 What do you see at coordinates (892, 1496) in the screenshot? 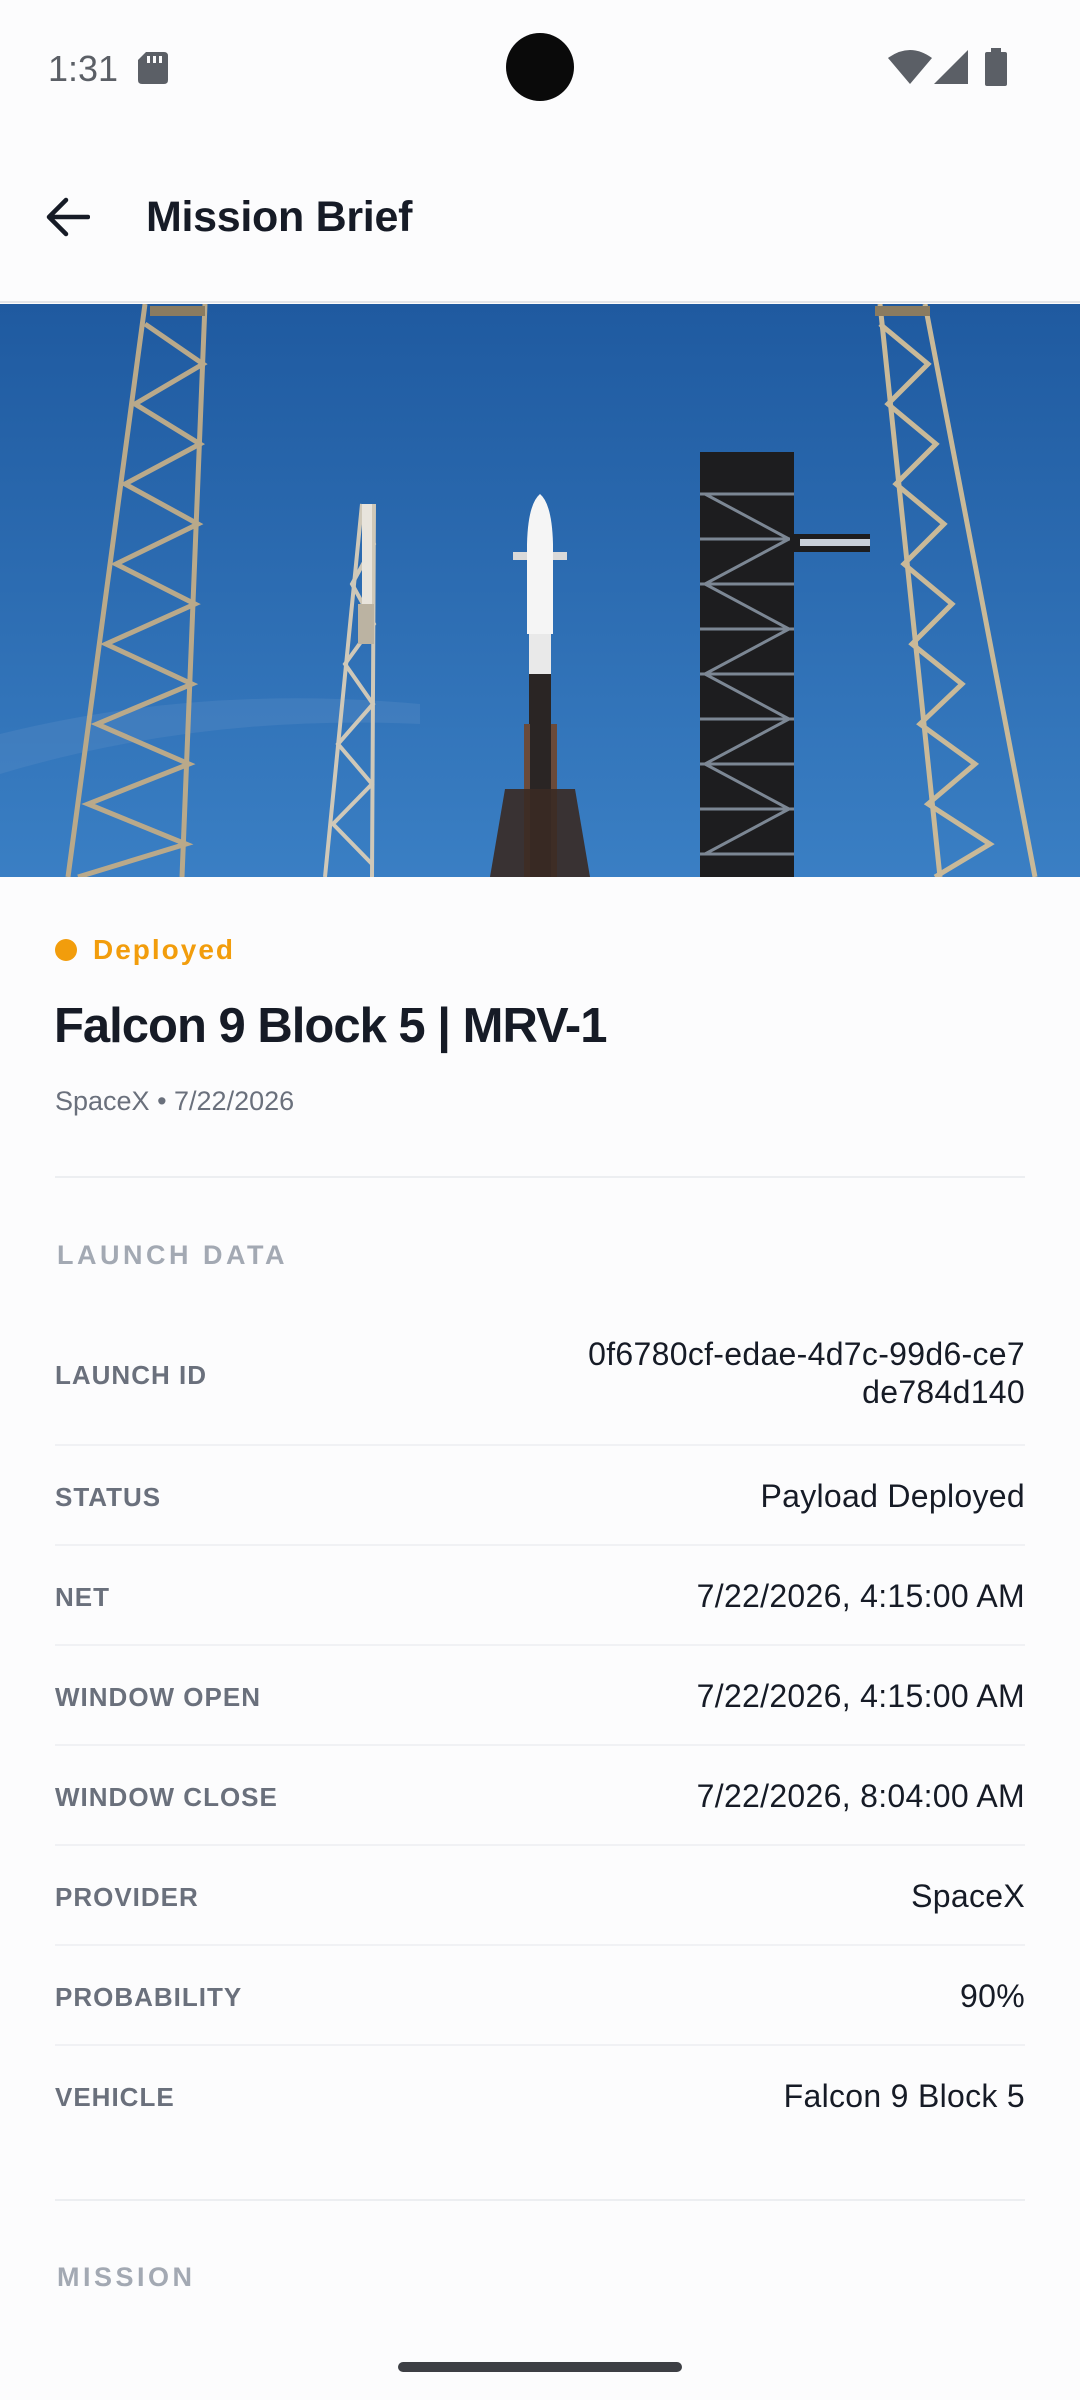
I see `data-row-value: Payload Deployed` at bounding box center [892, 1496].